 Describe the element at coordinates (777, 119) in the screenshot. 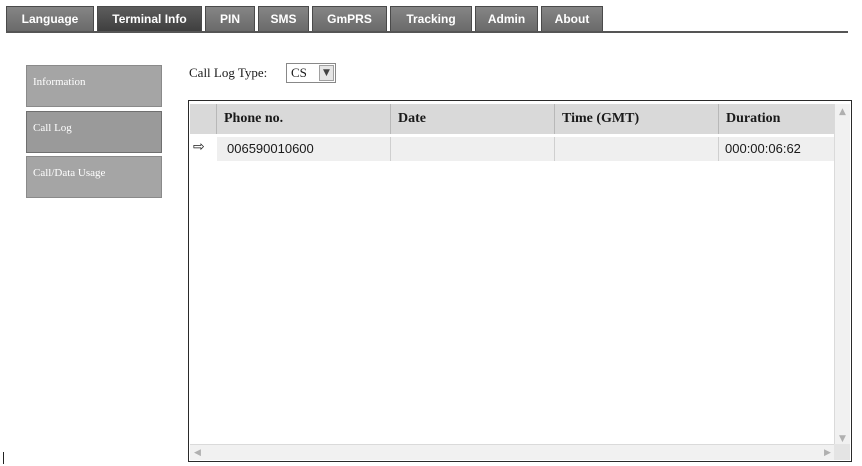

I see `column-header-duration: Duration` at that location.